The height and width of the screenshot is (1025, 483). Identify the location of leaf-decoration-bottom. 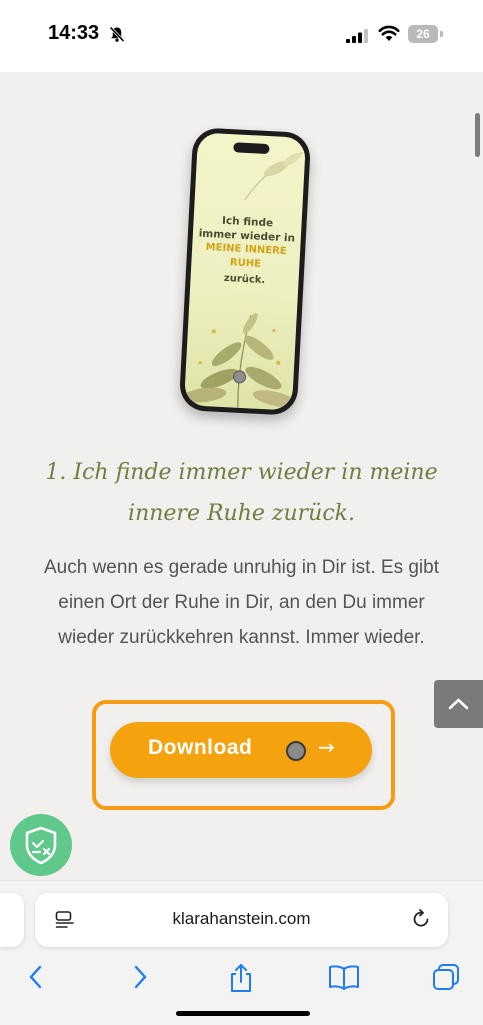
(239, 360).